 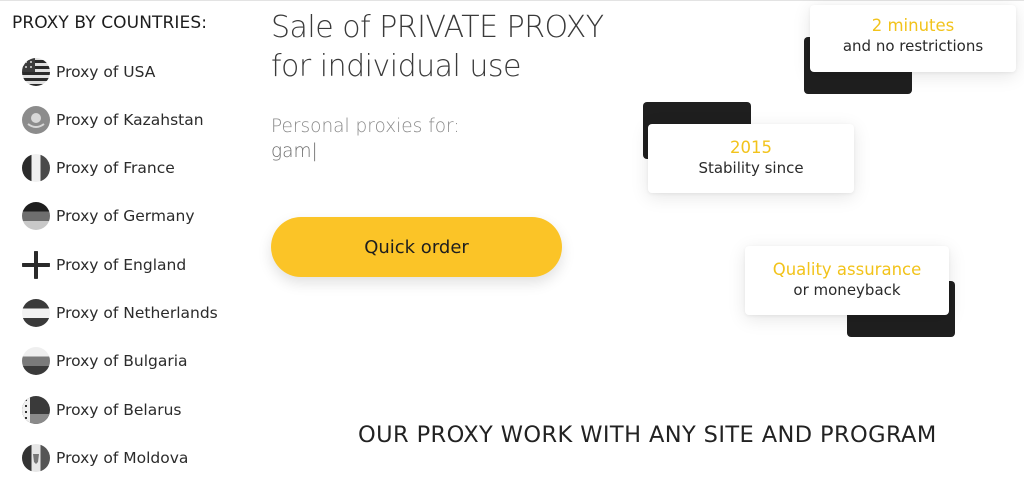 What do you see at coordinates (36, 313) in the screenshot?
I see `netherlands-flag-icon` at bounding box center [36, 313].